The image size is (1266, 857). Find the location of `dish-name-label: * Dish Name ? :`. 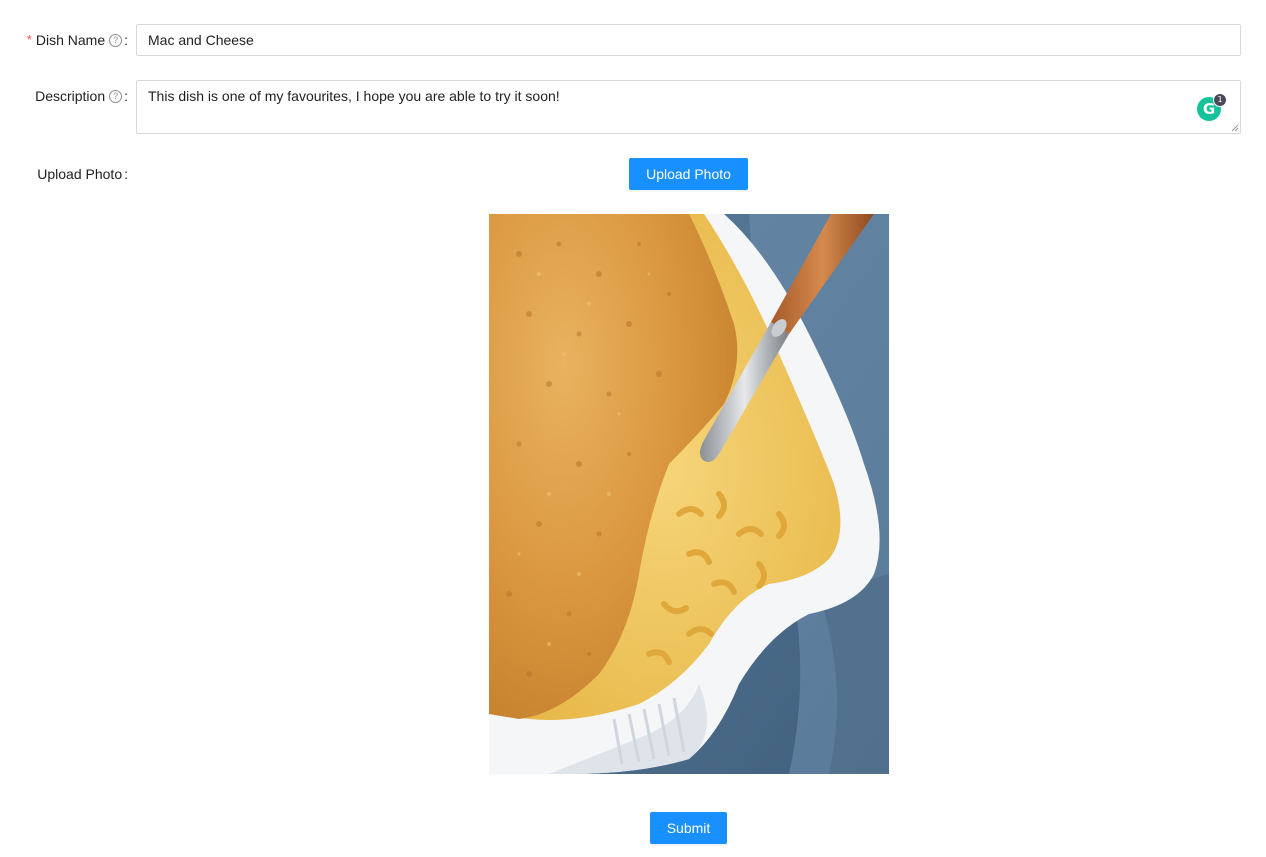

dish-name-label: * Dish Name ? : is located at coordinates (77, 40).